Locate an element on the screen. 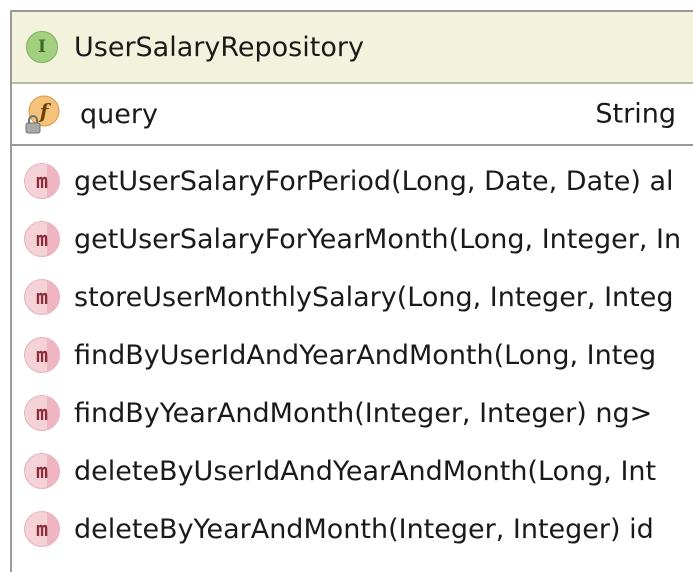  interface-icon: I is located at coordinates (42, 47).